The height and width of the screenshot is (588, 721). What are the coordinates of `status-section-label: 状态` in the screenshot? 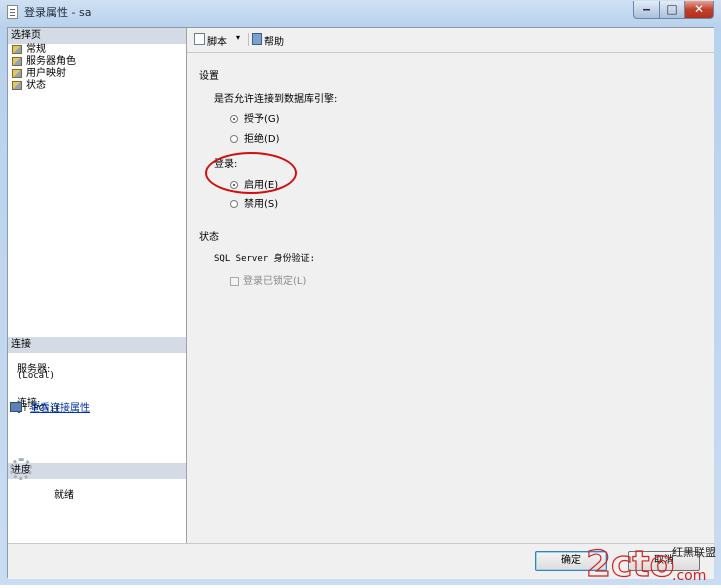 It's located at (209, 237).